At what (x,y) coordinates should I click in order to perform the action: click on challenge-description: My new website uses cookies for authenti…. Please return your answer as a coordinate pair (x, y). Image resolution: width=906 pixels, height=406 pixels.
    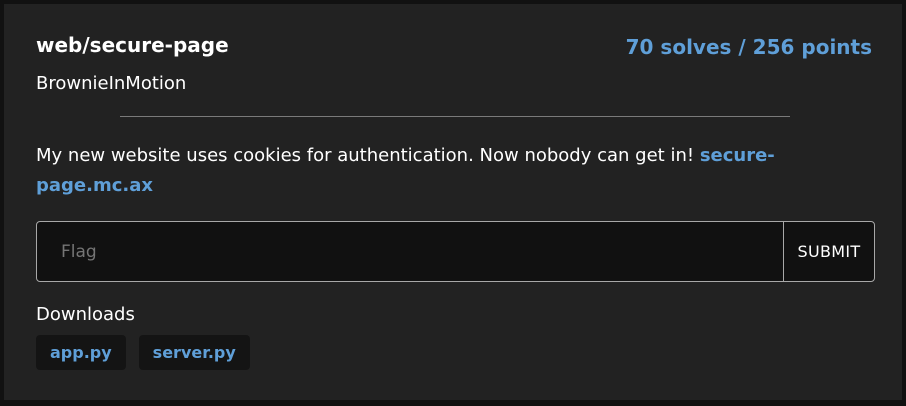
    Looking at the image, I should click on (446, 171).